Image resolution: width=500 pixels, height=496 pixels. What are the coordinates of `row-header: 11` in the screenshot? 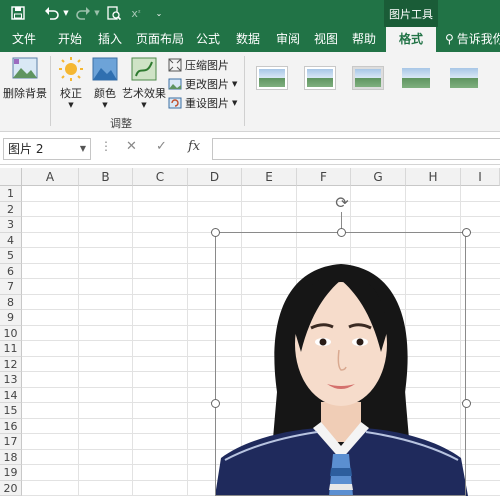 It's located at (11, 349).